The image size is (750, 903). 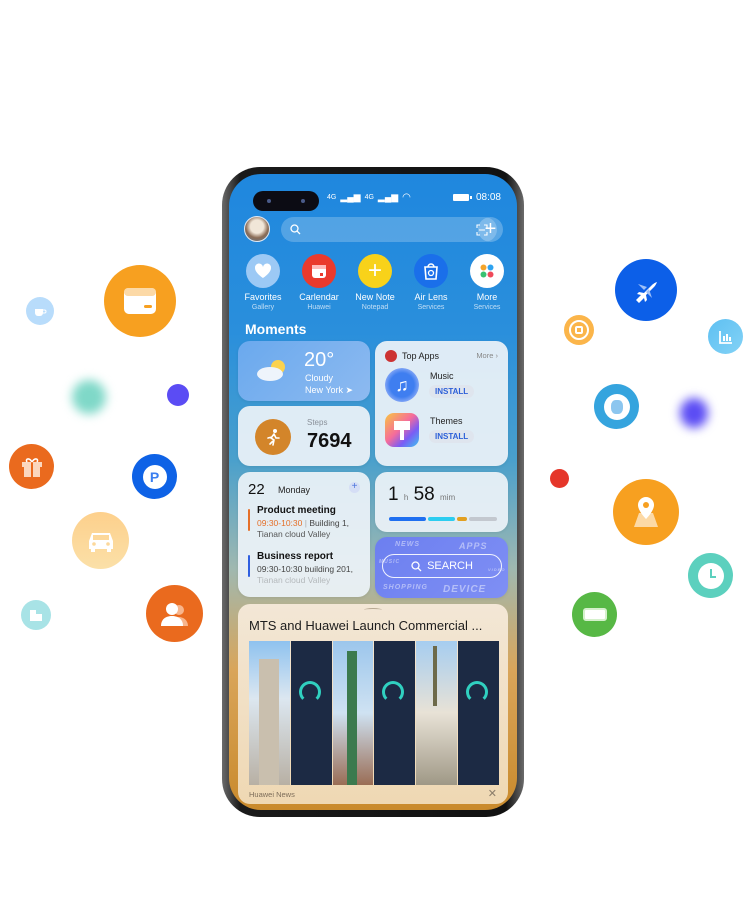 I want to click on clock-time: 08:08, so click(x=488, y=197).